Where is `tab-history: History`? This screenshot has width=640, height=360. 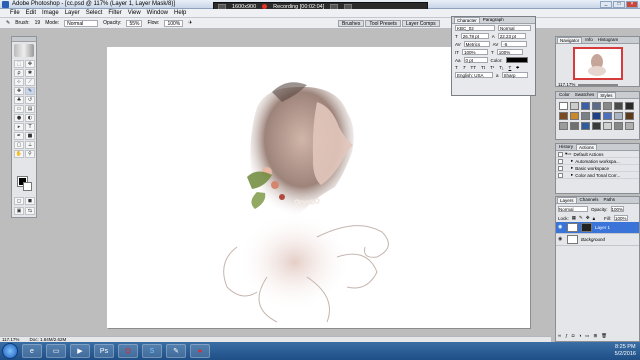
tab-history: History is located at coordinates (566, 147).